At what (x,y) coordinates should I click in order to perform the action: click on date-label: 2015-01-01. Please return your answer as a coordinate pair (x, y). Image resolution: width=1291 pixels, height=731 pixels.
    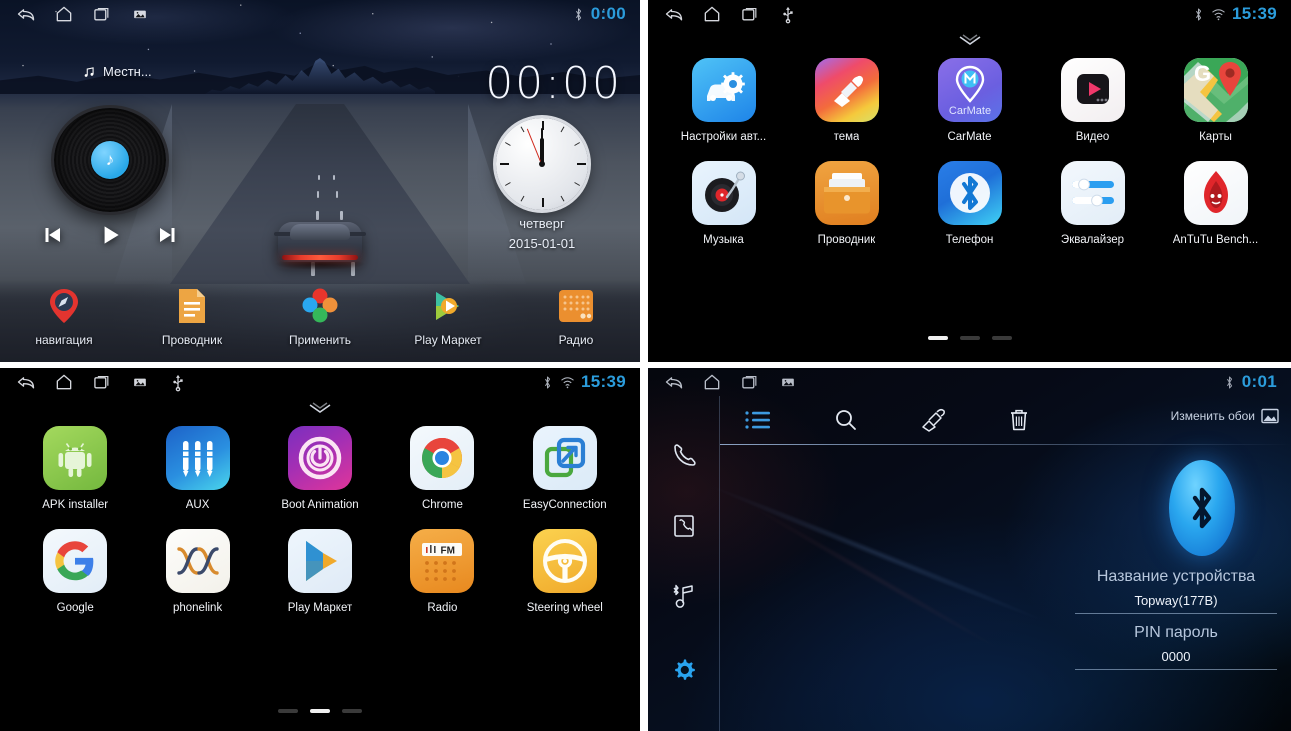
    Looking at the image, I should click on (542, 243).